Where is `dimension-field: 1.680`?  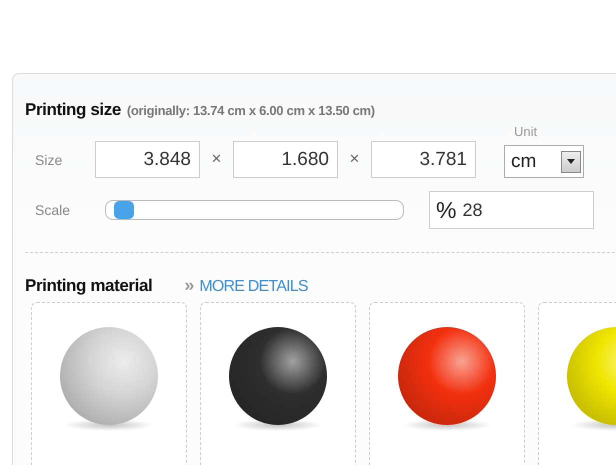
dimension-field: 1.680 is located at coordinates (285, 159).